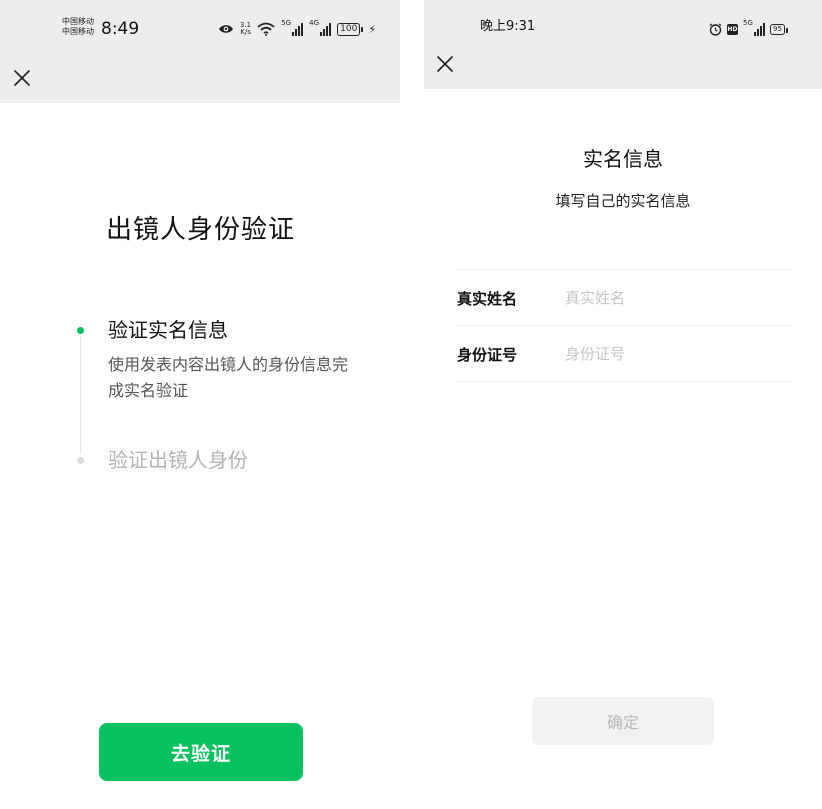  What do you see at coordinates (623, 201) in the screenshot?
I see `page-subtitle: 填写自己的实名信息` at bounding box center [623, 201].